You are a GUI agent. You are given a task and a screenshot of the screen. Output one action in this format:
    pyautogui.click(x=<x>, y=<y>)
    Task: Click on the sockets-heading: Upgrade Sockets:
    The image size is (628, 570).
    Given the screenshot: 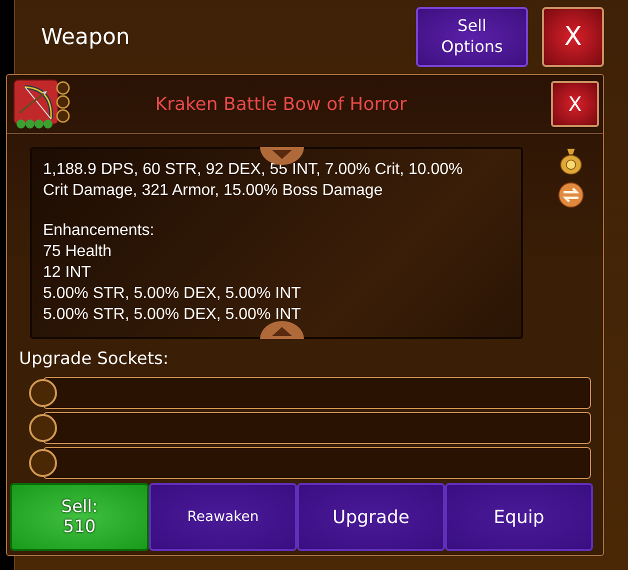 What is the action you would take?
    pyautogui.click(x=94, y=359)
    